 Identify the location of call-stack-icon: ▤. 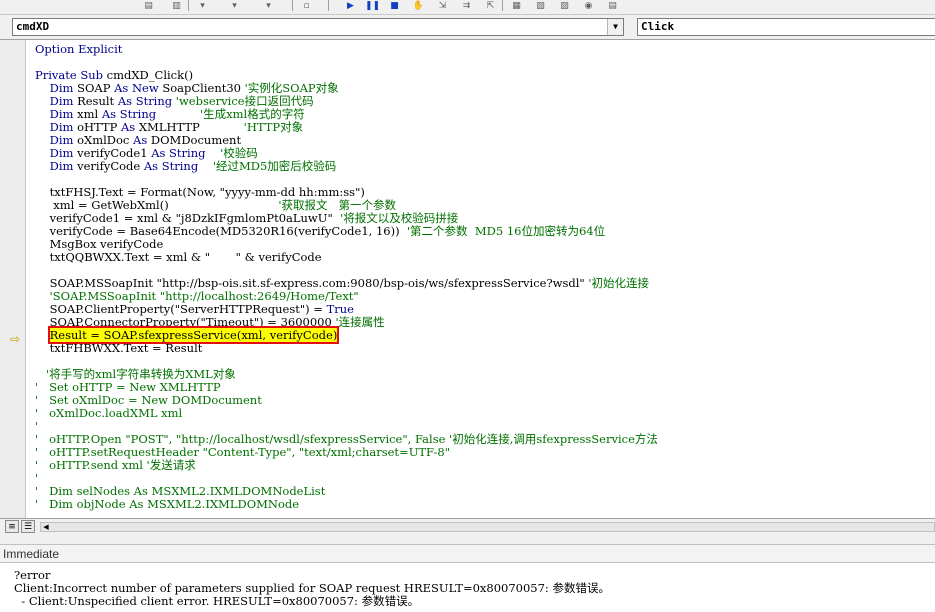
(612, 5).